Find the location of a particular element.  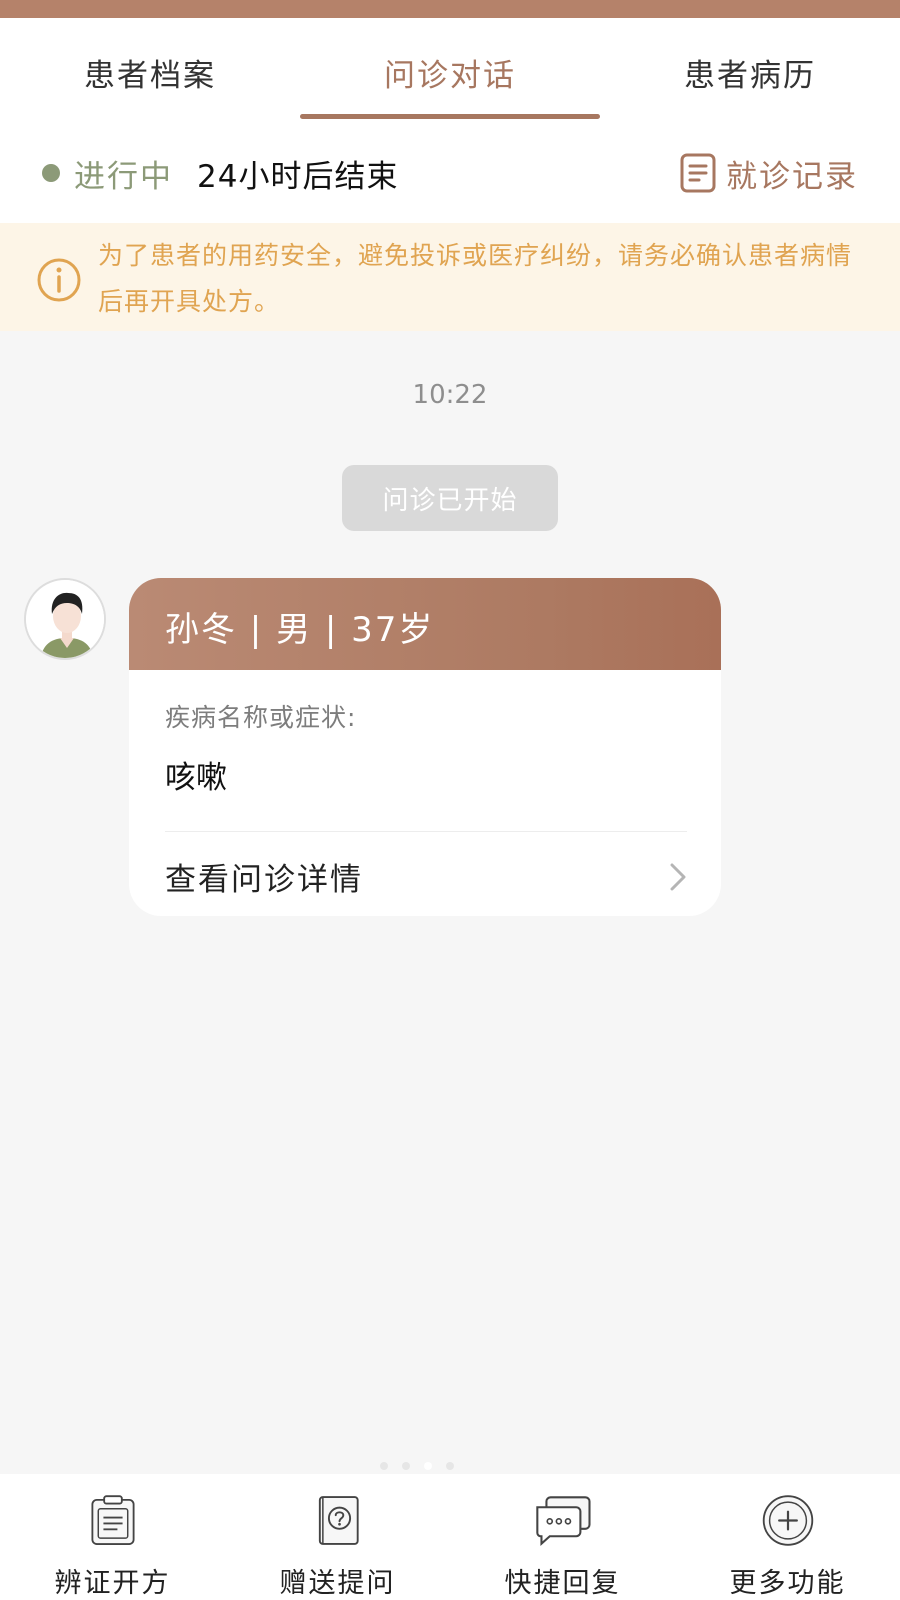

status-dot-icon is located at coordinates (51, 173).